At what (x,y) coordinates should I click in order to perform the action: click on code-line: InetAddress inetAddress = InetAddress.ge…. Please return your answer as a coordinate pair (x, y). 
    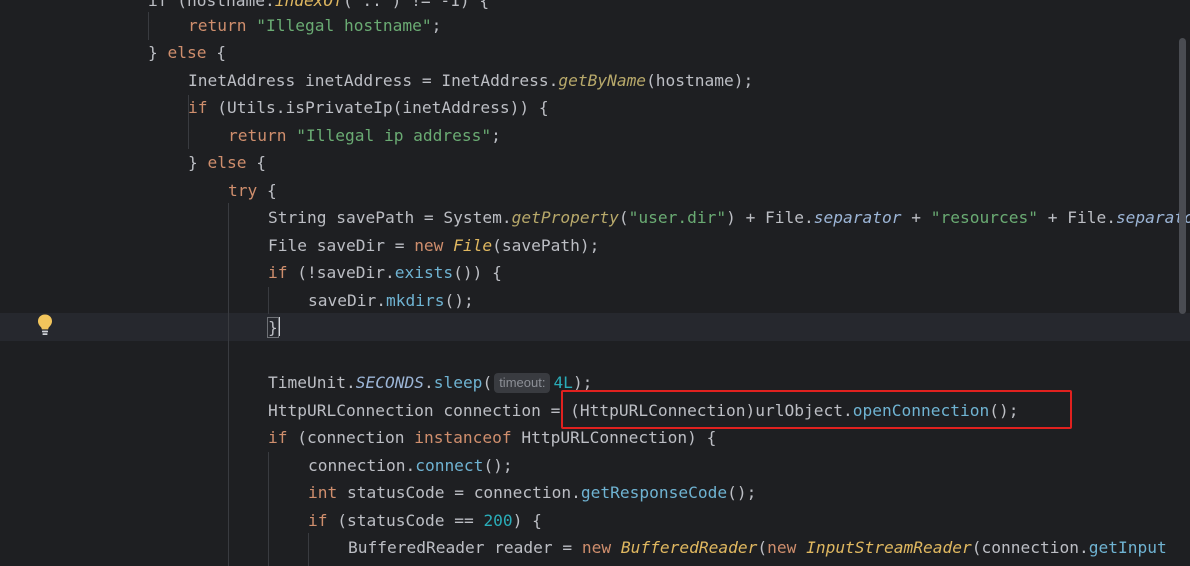
    Looking at the image, I should click on (470, 80).